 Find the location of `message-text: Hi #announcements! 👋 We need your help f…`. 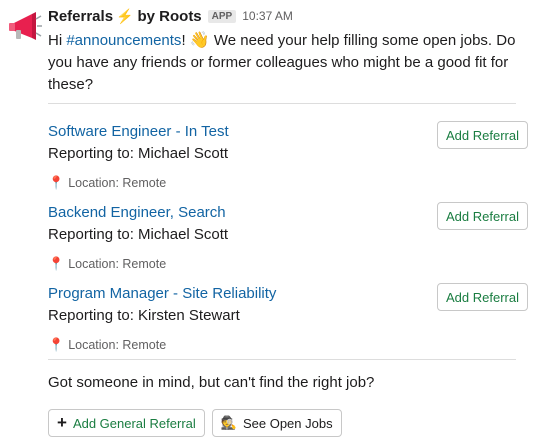

message-text: Hi #announcements! 👋 We need your help f… is located at coordinates (288, 63).